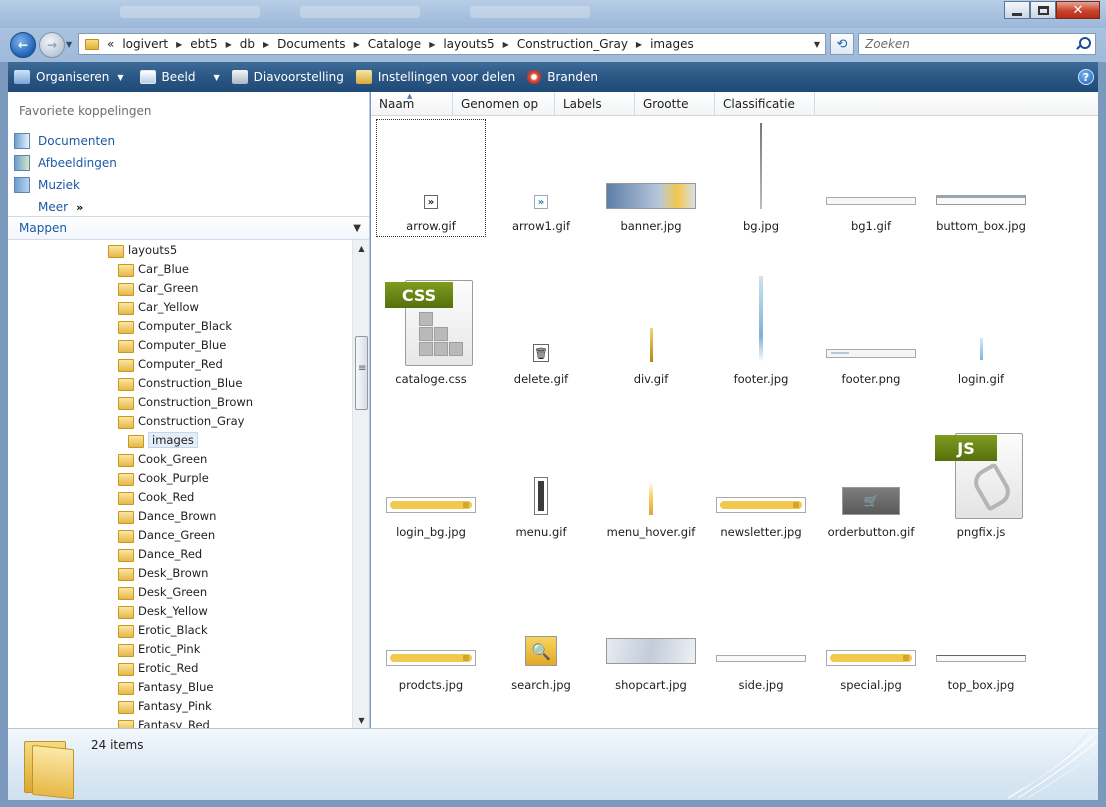 This screenshot has width=1106, height=807. What do you see at coordinates (412, 104) in the screenshot?
I see `column-name: ▲ Naam` at bounding box center [412, 104].